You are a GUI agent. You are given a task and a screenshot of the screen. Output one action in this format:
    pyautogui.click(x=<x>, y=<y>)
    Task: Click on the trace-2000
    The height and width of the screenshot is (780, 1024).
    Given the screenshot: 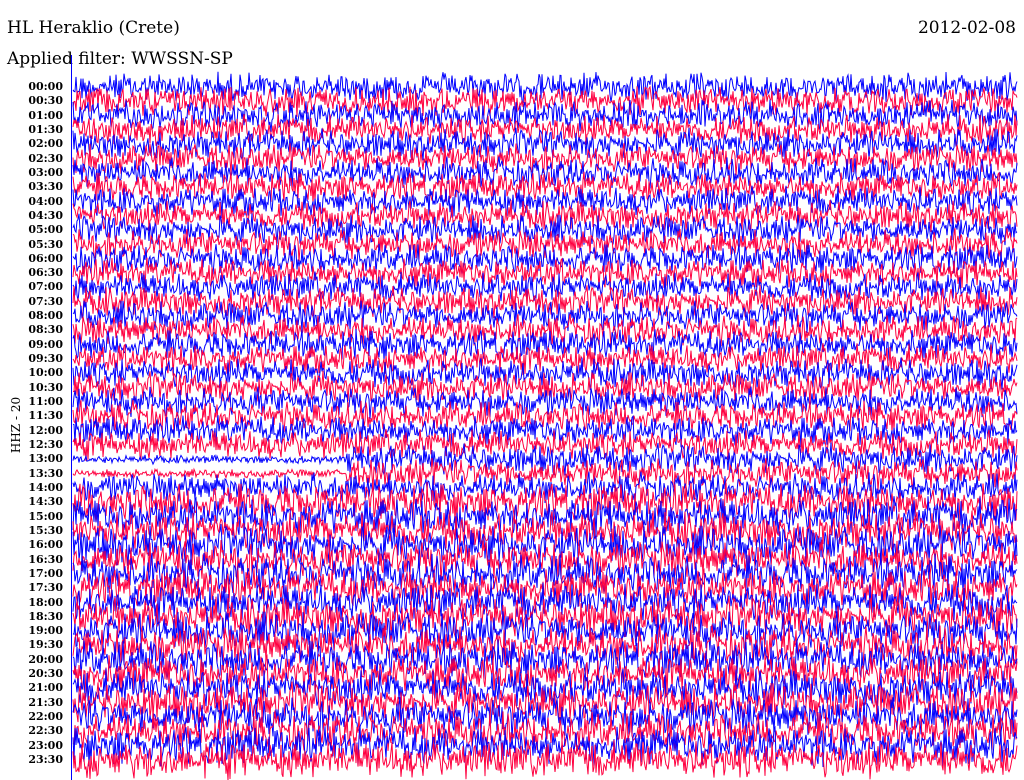 What is the action you would take?
    pyautogui.click(x=545, y=660)
    